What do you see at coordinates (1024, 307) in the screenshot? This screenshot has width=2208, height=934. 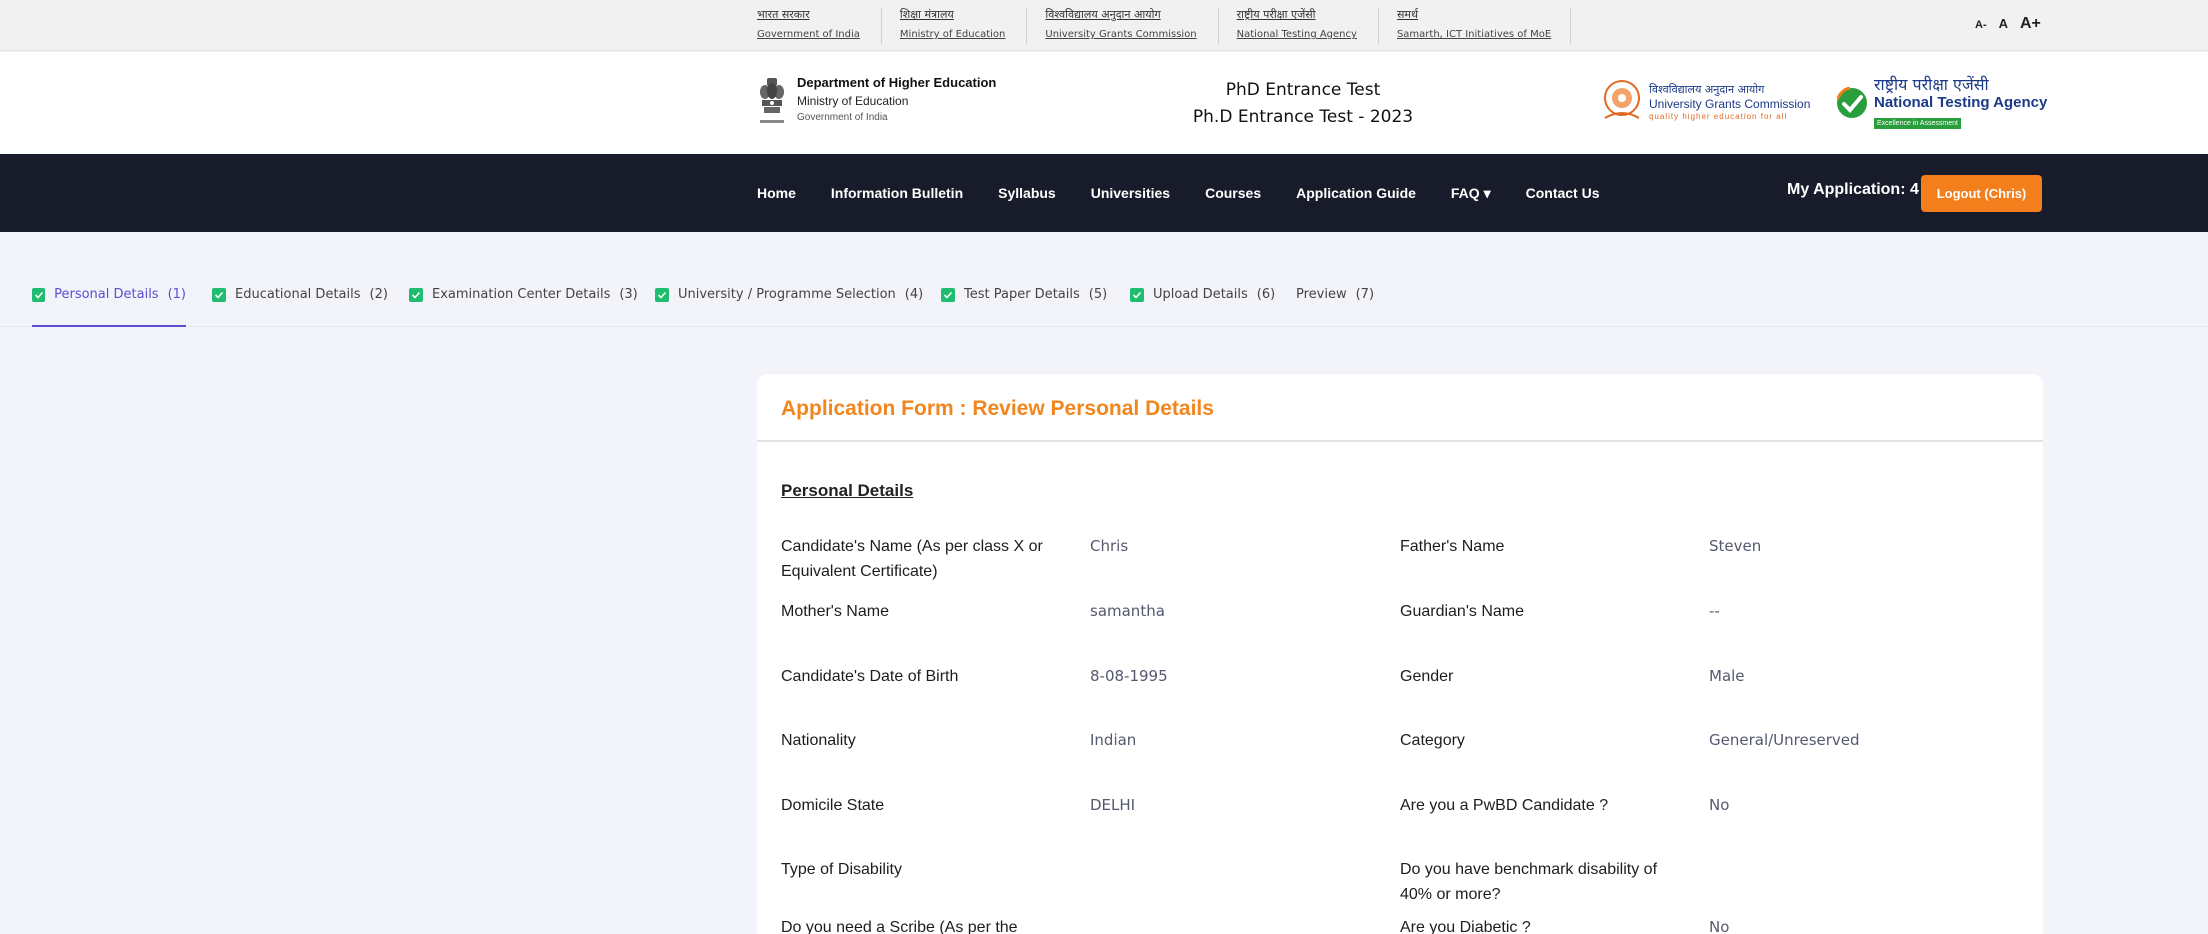 I see `tab-test-paper-details: Test Paper Details (5)` at bounding box center [1024, 307].